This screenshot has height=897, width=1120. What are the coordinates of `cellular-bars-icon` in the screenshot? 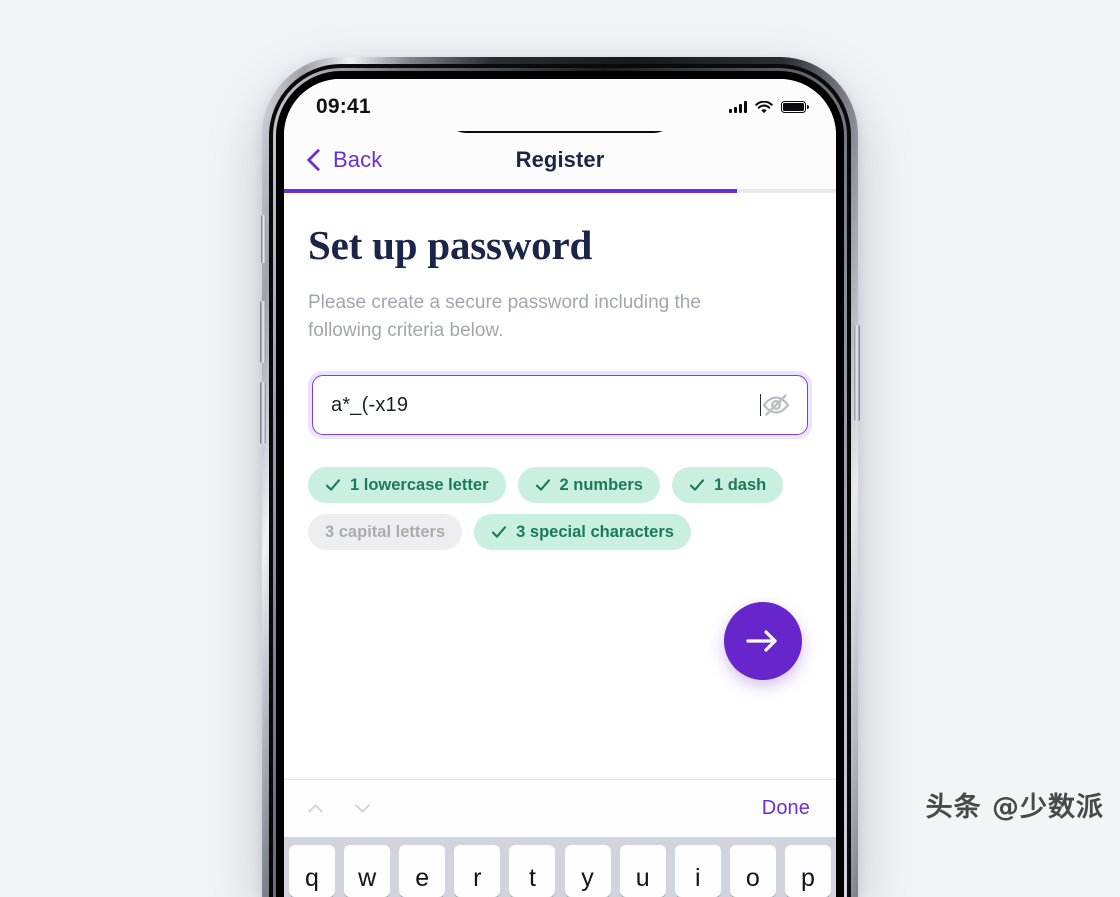 It's located at (738, 107).